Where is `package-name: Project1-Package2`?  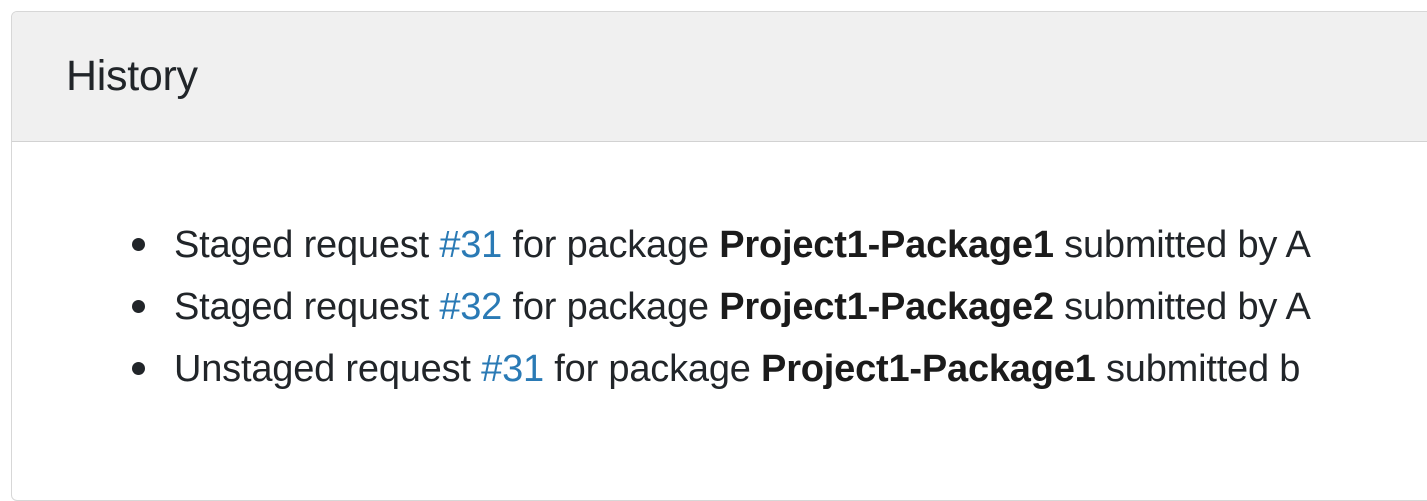 package-name: Project1-Package2 is located at coordinates (886, 307).